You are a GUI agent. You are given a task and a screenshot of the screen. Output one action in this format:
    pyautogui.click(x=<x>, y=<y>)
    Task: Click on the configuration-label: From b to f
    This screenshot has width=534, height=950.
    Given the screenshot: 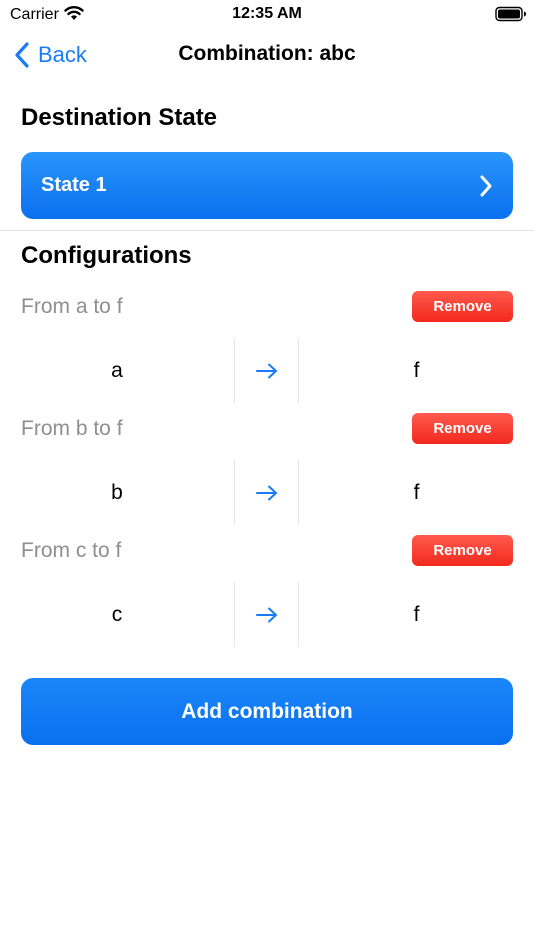 What is the action you would take?
    pyautogui.click(x=72, y=428)
    